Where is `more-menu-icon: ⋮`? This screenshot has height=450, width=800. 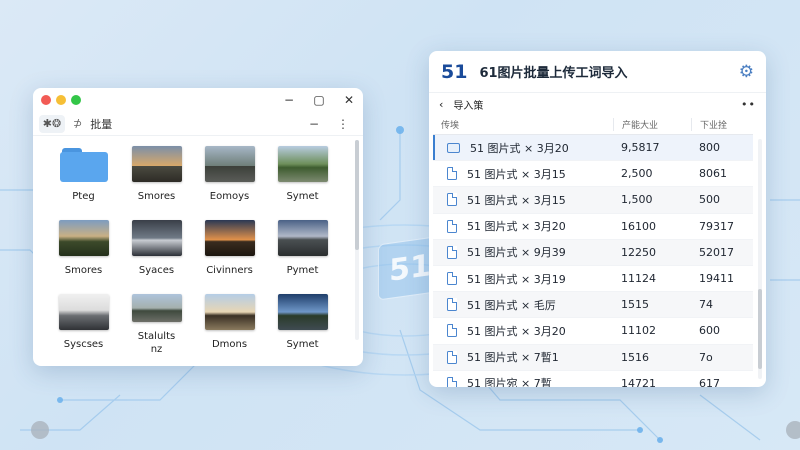 more-menu-icon: ⋮ is located at coordinates (343, 124).